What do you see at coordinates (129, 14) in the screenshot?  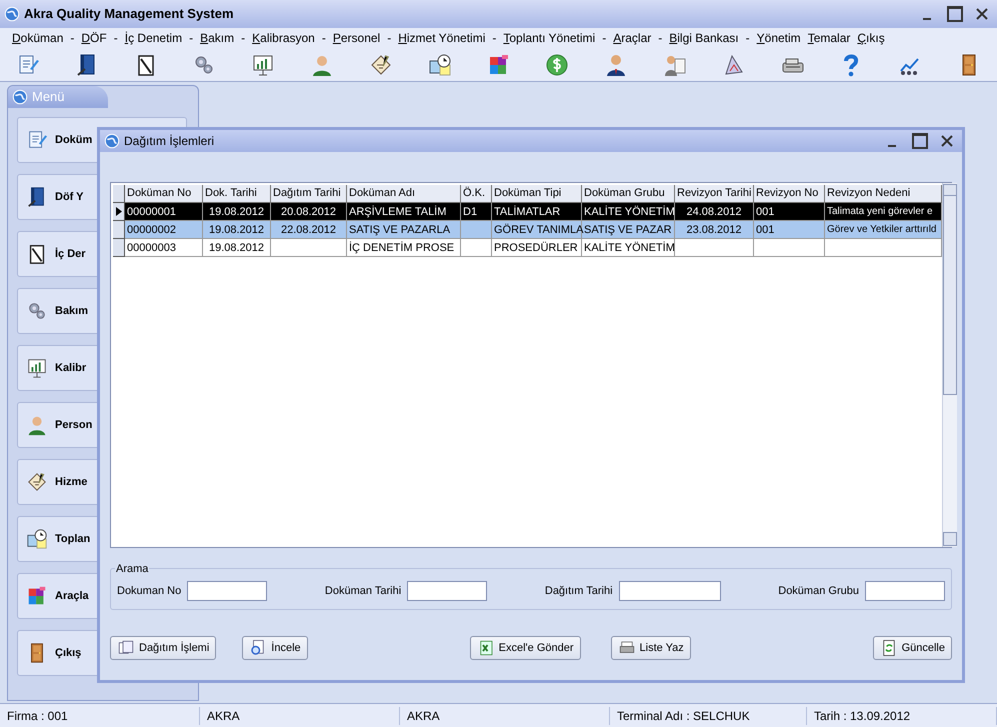 I see `window-title: Akra Quality Management System` at bounding box center [129, 14].